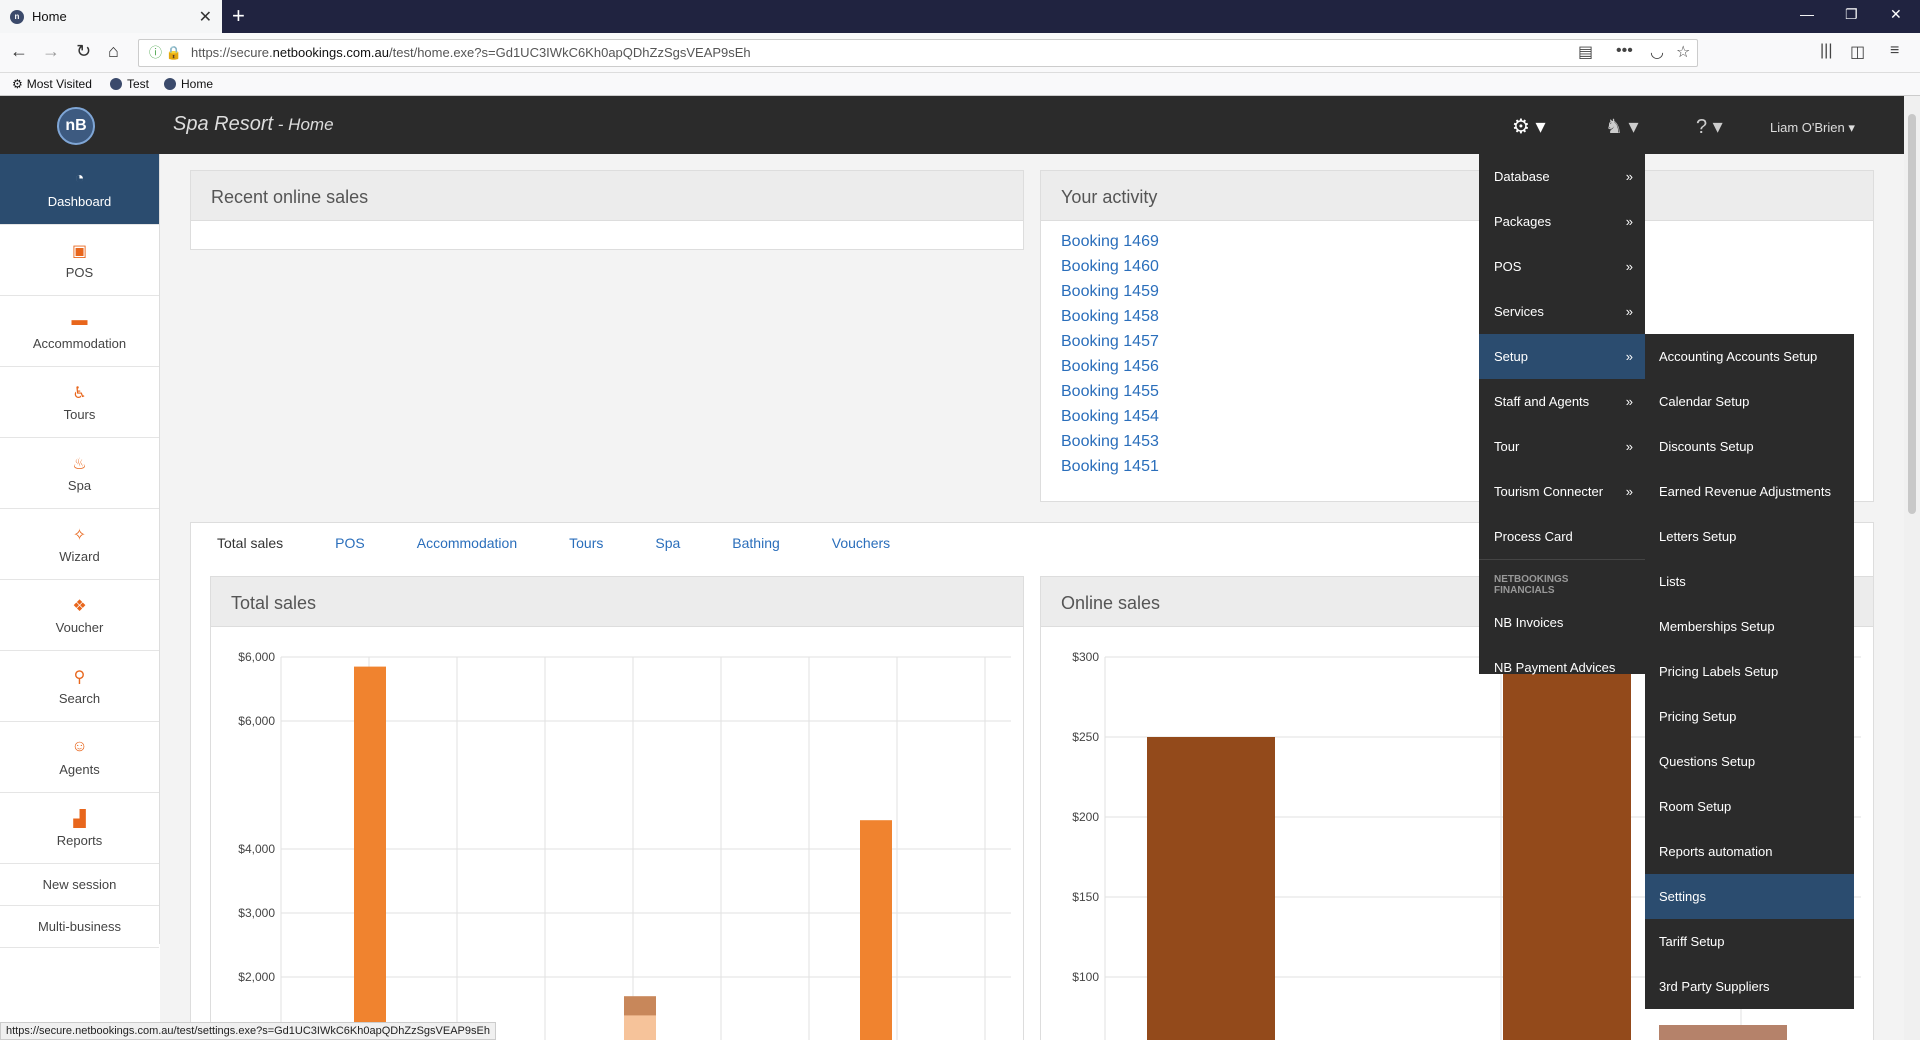  I want to click on sidebar-item-search: ⚲ Search, so click(79, 686).